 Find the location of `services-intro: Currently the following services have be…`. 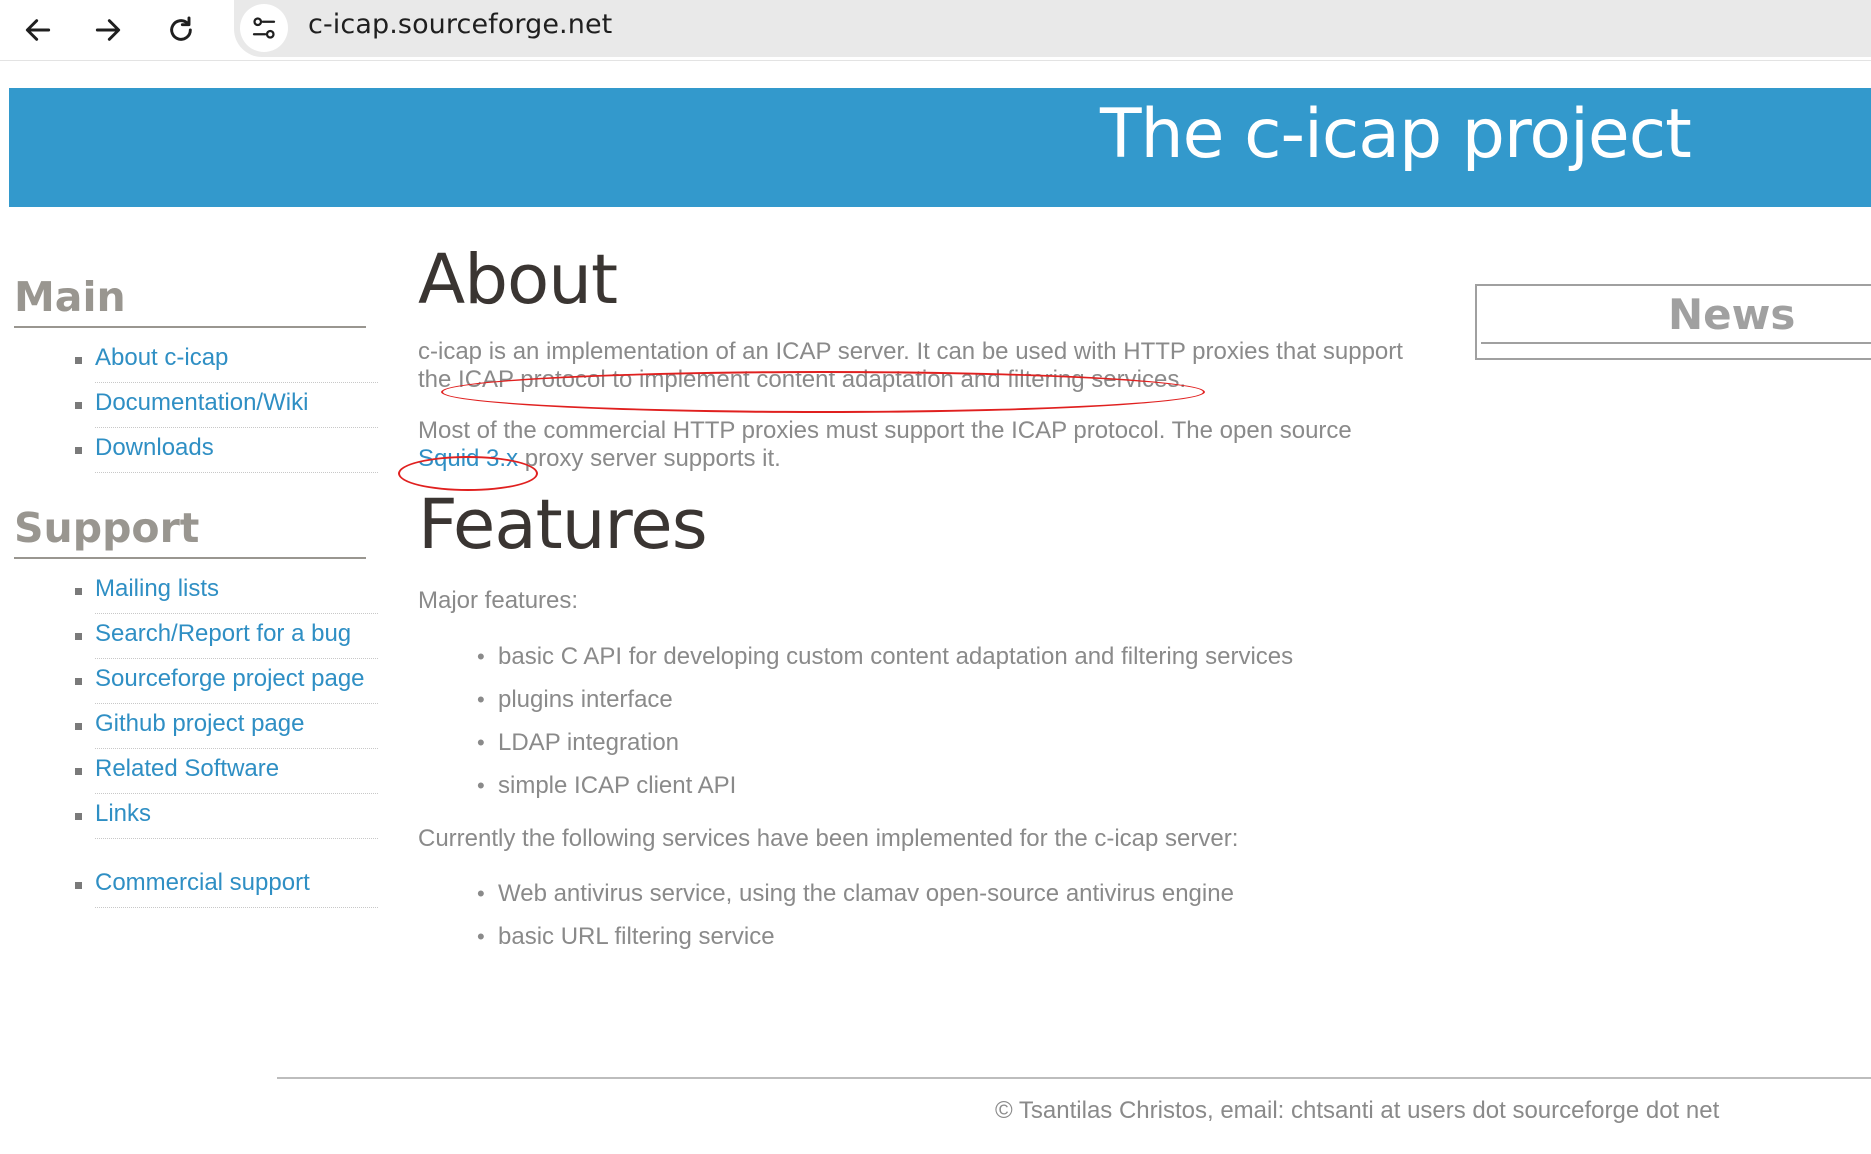

services-intro: Currently the following services have be… is located at coordinates (828, 838).